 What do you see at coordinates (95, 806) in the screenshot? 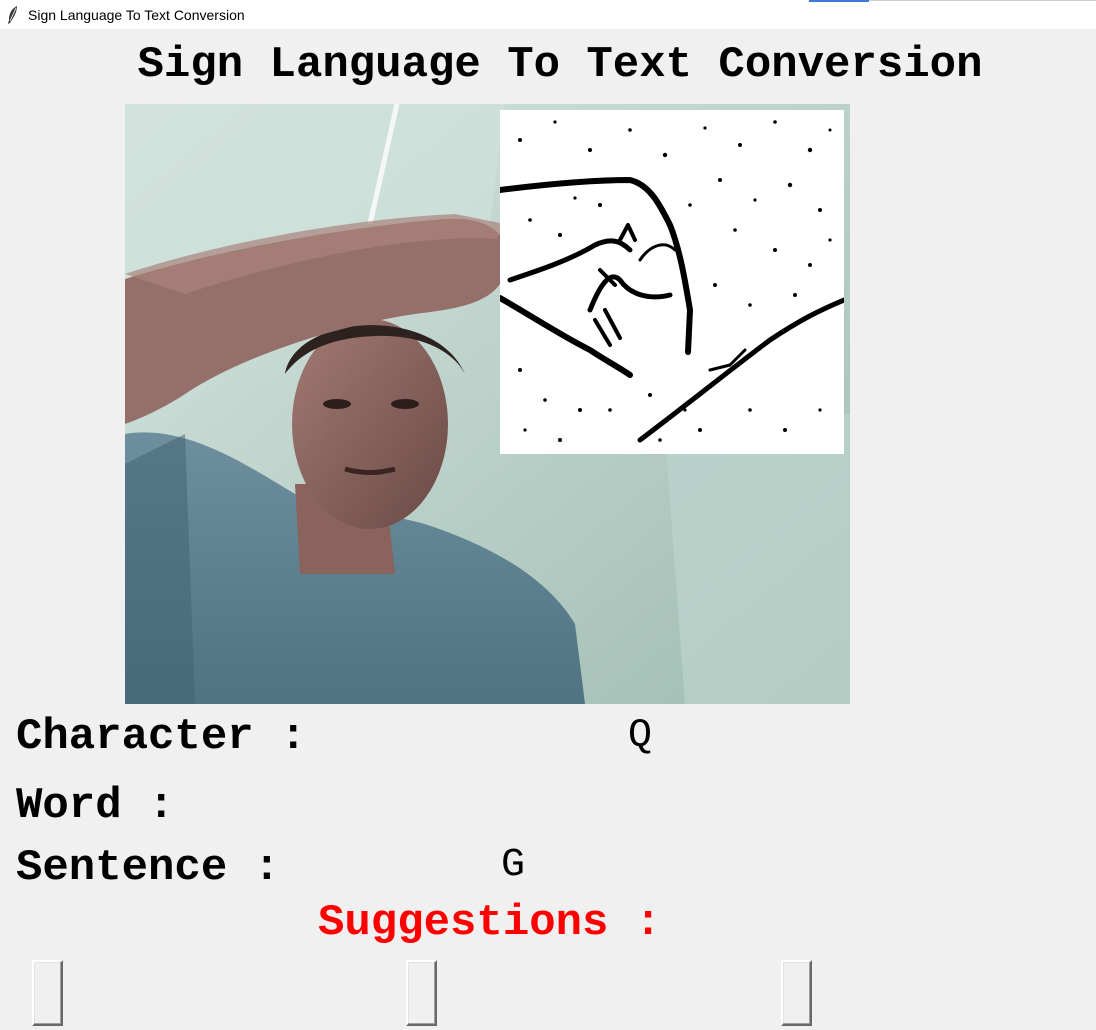
I see `word-label: Word :` at bounding box center [95, 806].